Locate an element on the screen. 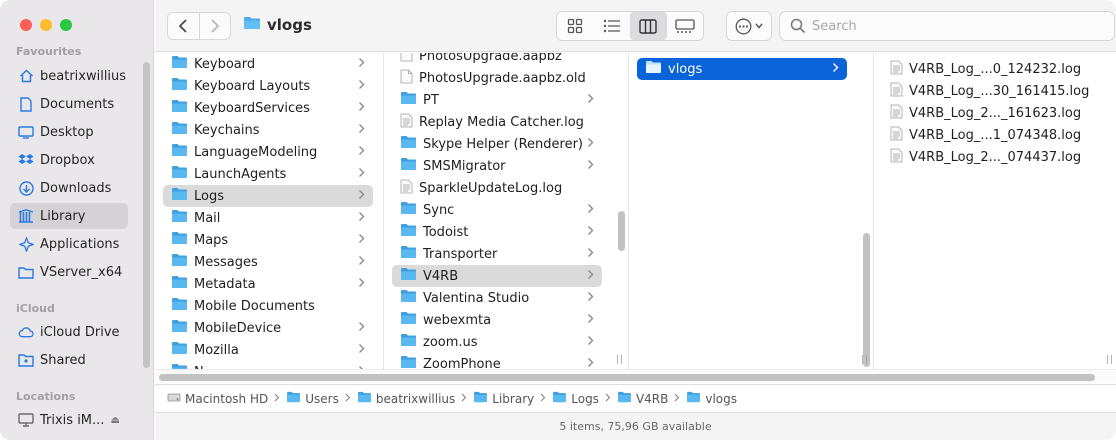  zoom-button is located at coordinates (66, 25).